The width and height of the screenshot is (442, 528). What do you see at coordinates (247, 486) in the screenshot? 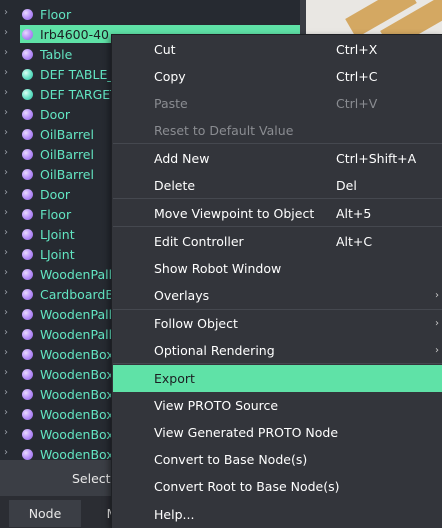
I see `menu-item-label: Convert Root to Base Node(s)` at bounding box center [247, 486].